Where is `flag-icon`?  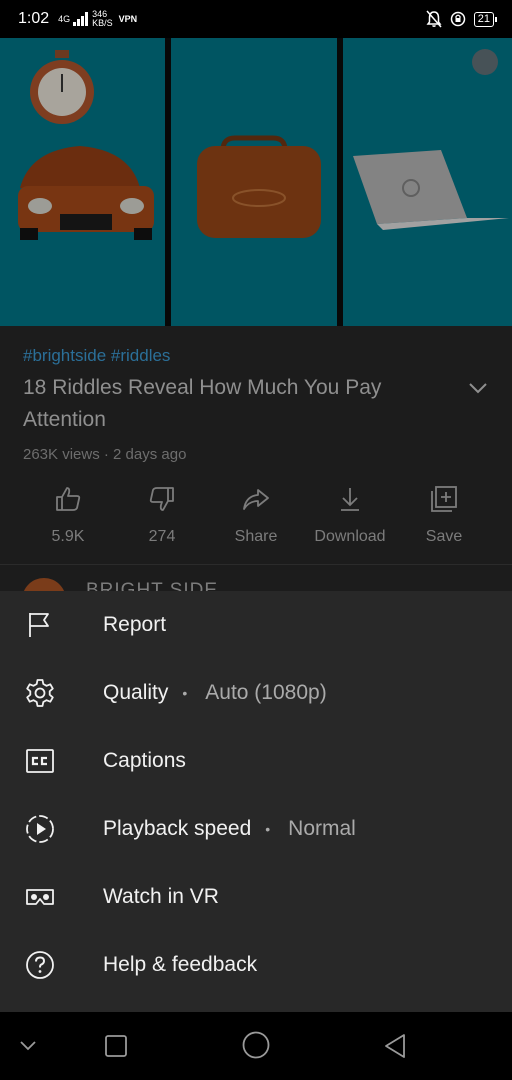 flag-icon is located at coordinates (39, 625).